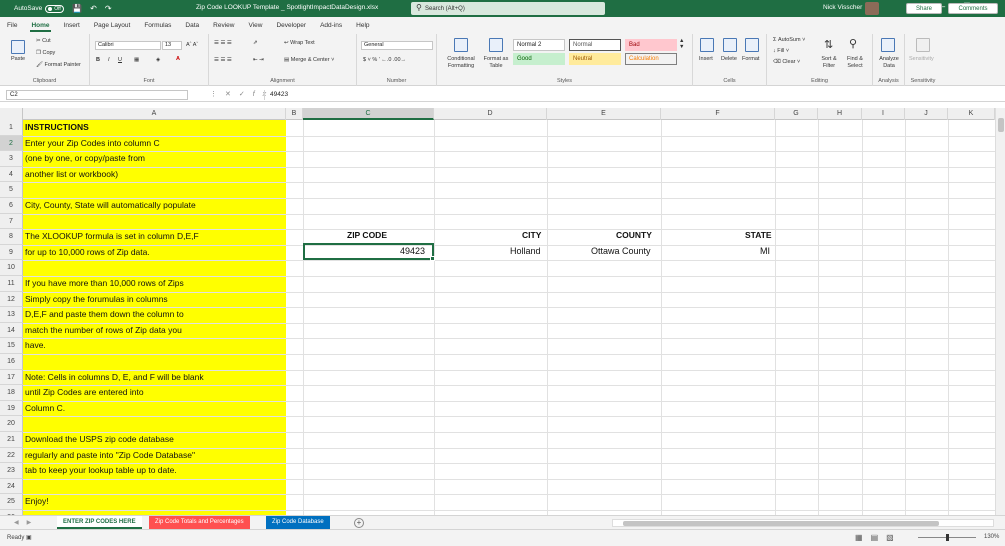  I want to click on view-buttons: ▦ ▤ ▧, so click(874, 537).